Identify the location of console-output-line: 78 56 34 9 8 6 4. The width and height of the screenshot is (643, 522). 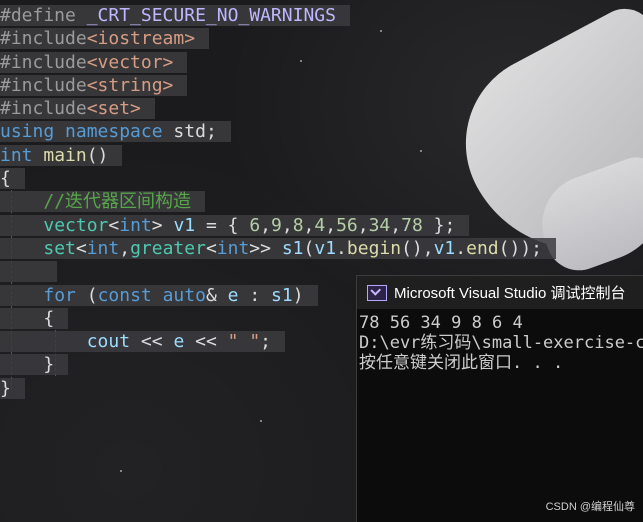
(441, 323).